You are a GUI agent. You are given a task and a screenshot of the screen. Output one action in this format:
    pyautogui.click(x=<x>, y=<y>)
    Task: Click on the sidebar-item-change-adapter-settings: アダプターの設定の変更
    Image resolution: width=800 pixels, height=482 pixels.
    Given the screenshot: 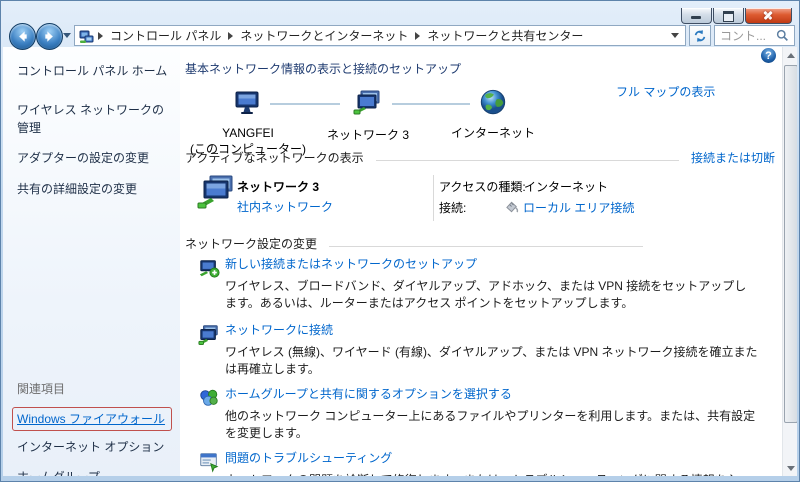 What is the action you would take?
    pyautogui.click(x=93, y=158)
    